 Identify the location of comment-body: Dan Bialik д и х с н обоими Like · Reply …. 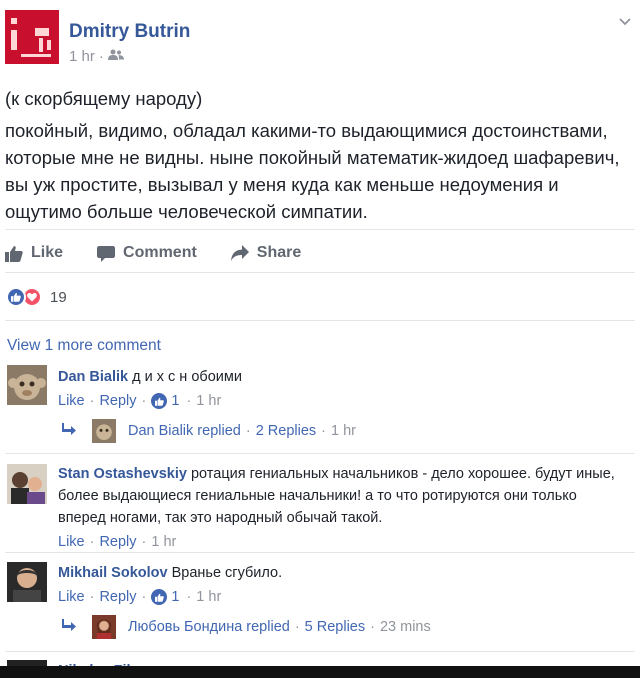
(343, 388).